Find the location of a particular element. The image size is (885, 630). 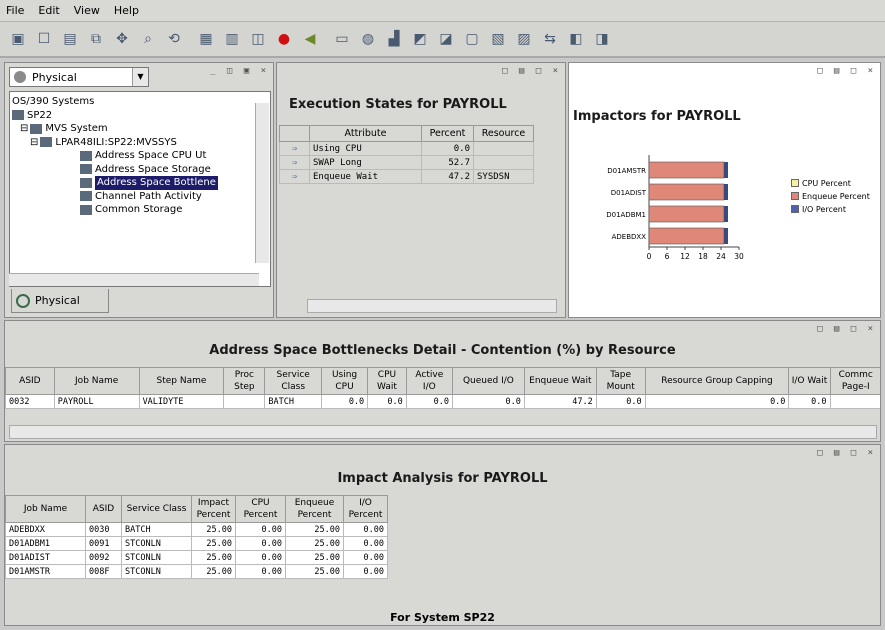

move-icon: ✥ is located at coordinates (122, 39).